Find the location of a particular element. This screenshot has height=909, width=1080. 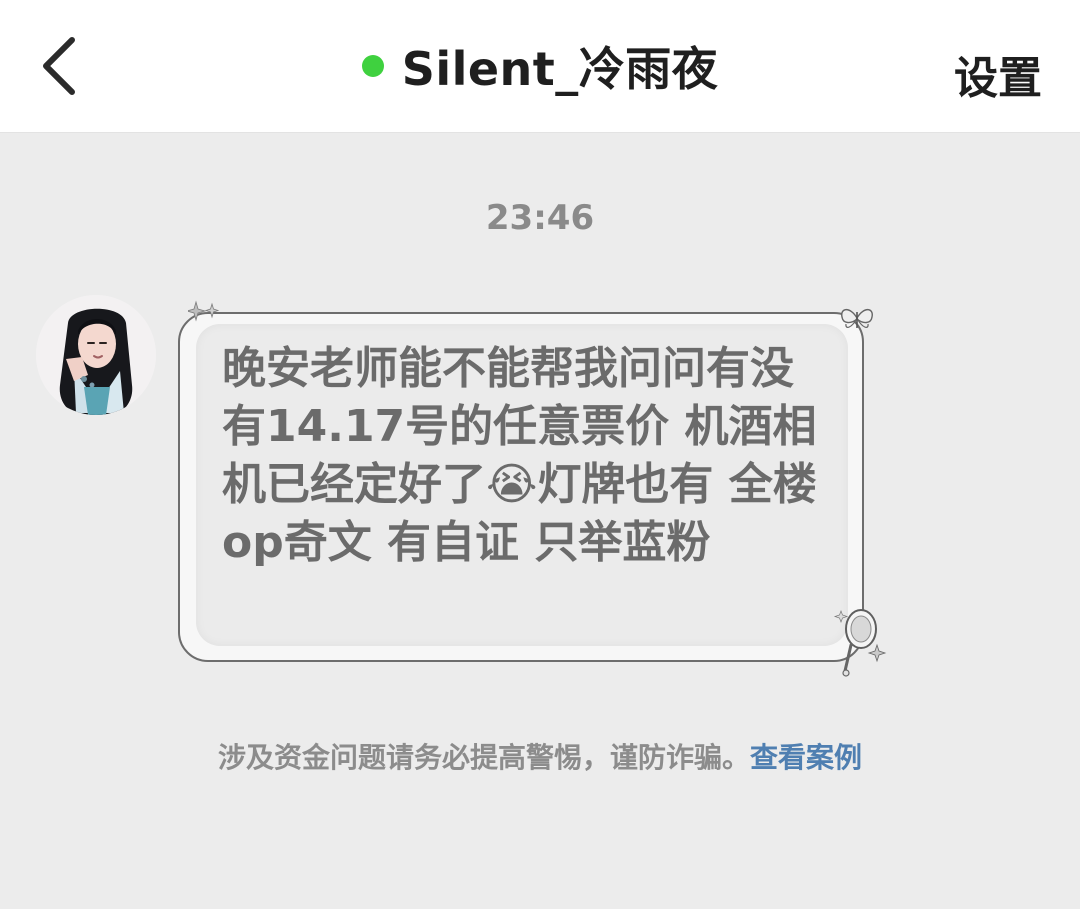

avatar-image is located at coordinates (96, 355).